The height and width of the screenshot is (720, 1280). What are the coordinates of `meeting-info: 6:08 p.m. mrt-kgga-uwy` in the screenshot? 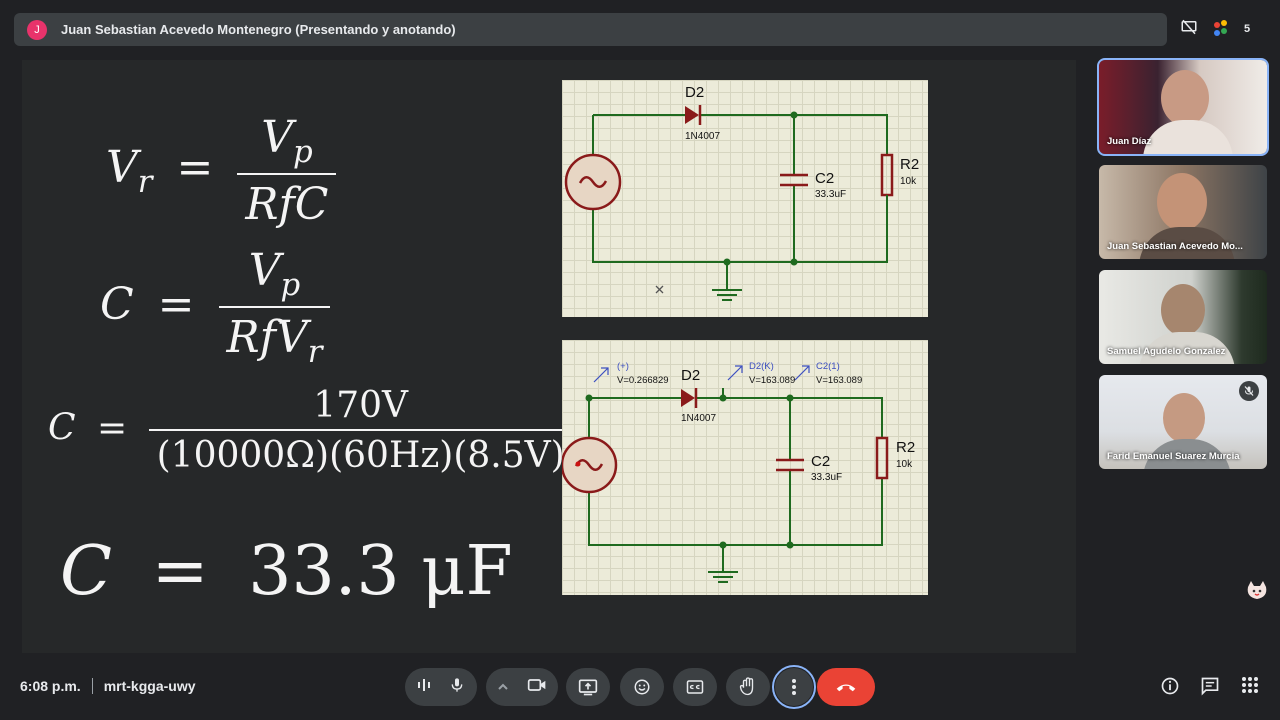 It's located at (108, 686).